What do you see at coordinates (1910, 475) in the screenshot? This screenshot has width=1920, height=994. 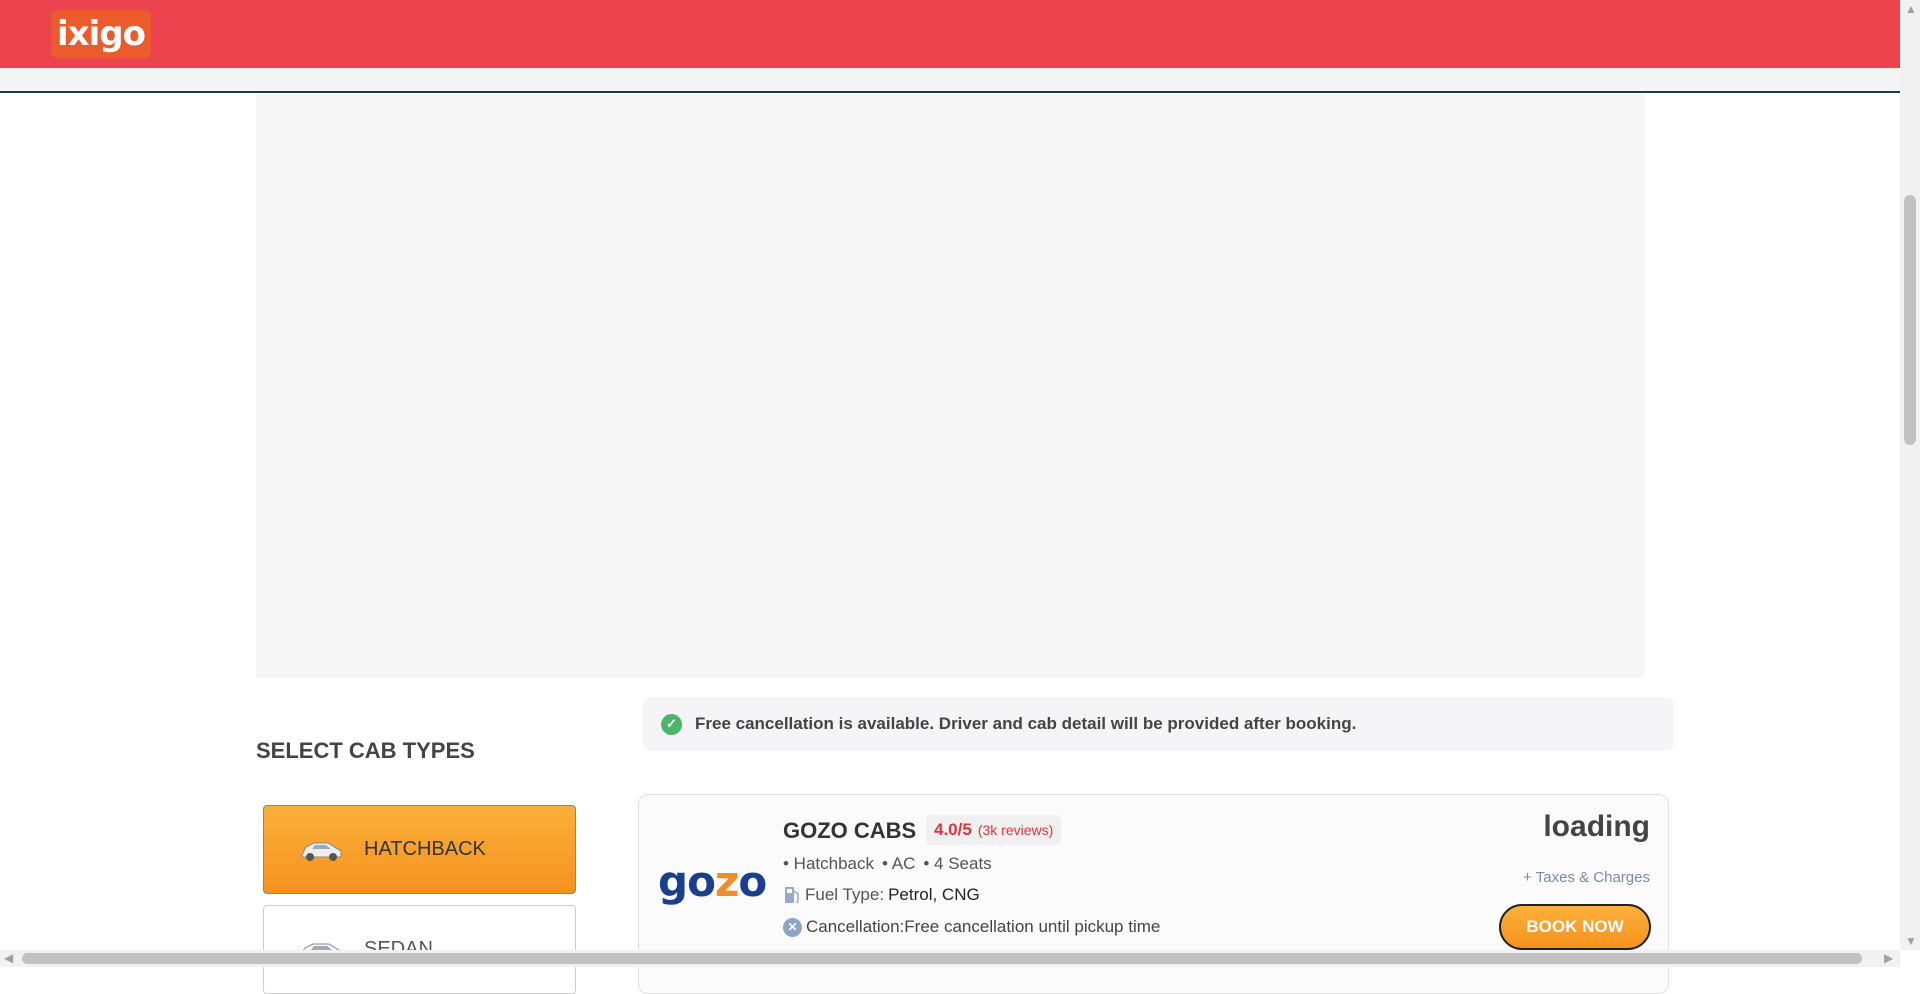 I see `vertical-scrollbar: ▲ ▼` at bounding box center [1910, 475].